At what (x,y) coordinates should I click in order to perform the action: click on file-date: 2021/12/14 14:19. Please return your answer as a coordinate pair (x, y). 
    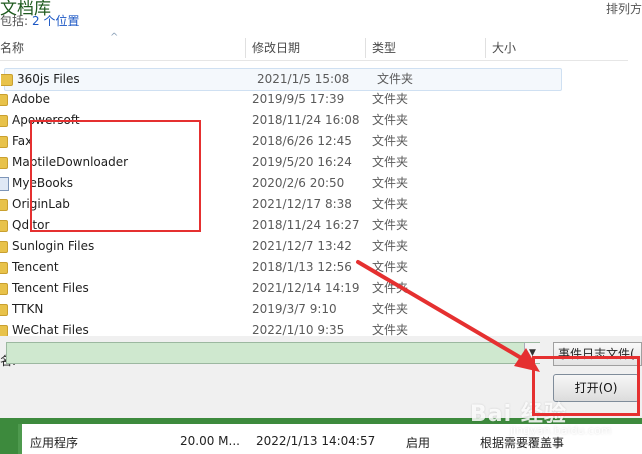
    Looking at the image, I should click on (306, 288).